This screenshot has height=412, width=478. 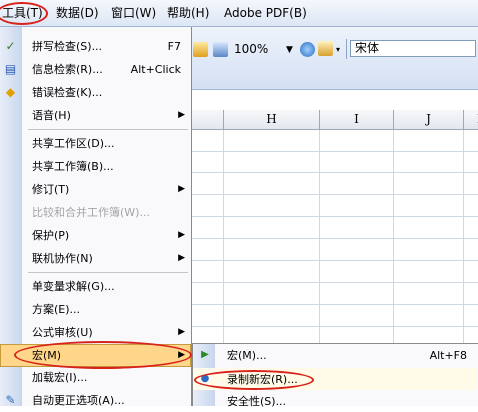 What do you see at coordinates (95, 258) in the screenshot?
I see `menu-item-online-collab: 联机协作(N) ▶` at bounding box center [95, 258].